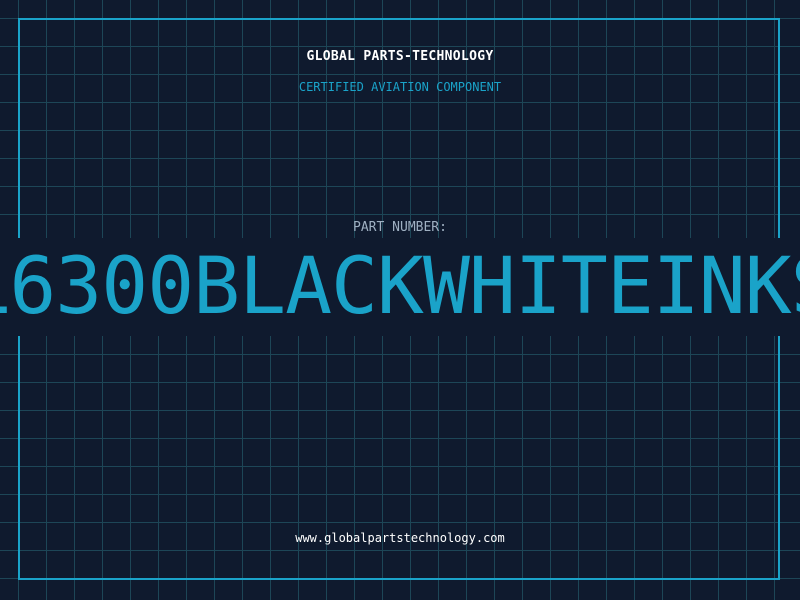 This screenshot has width=800, height=600. I want to click on website-url: www.globalpartstechnology.com, so click(400, 538).